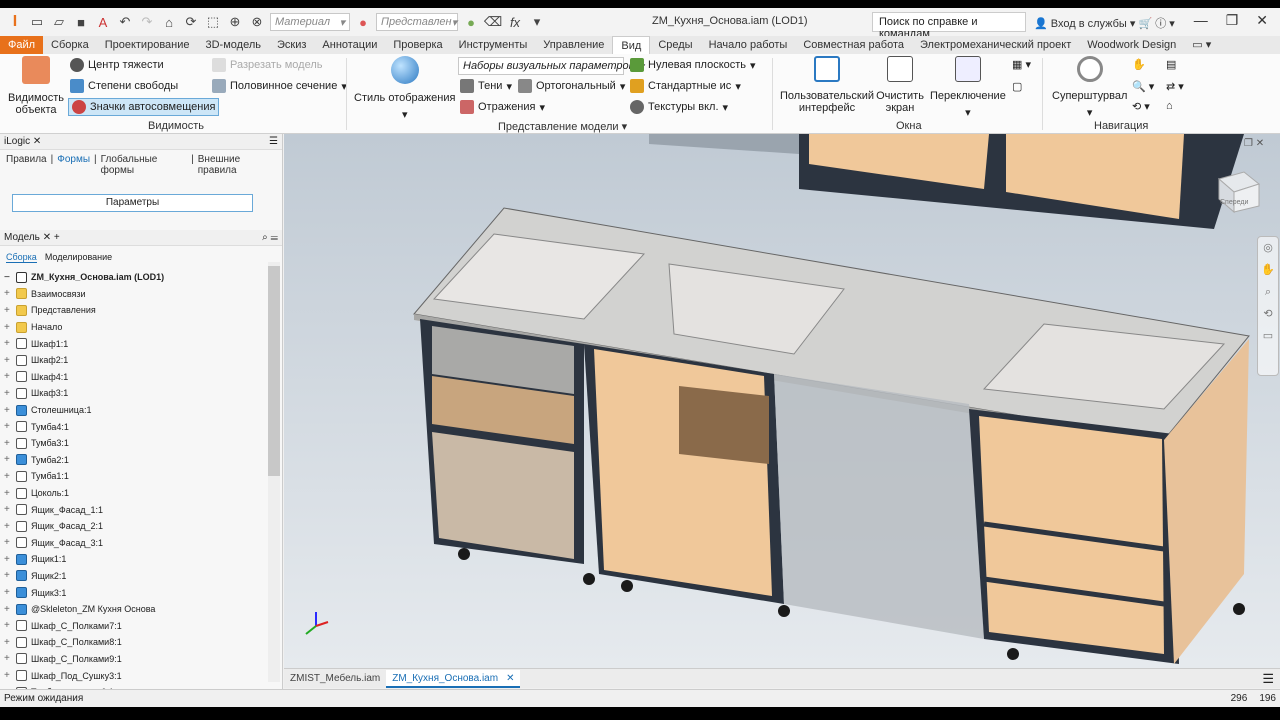  What do you see at coordinates (471, 22) in the screenshot?
I see `color-override-icon: ●` at bounding box center [471, 22].